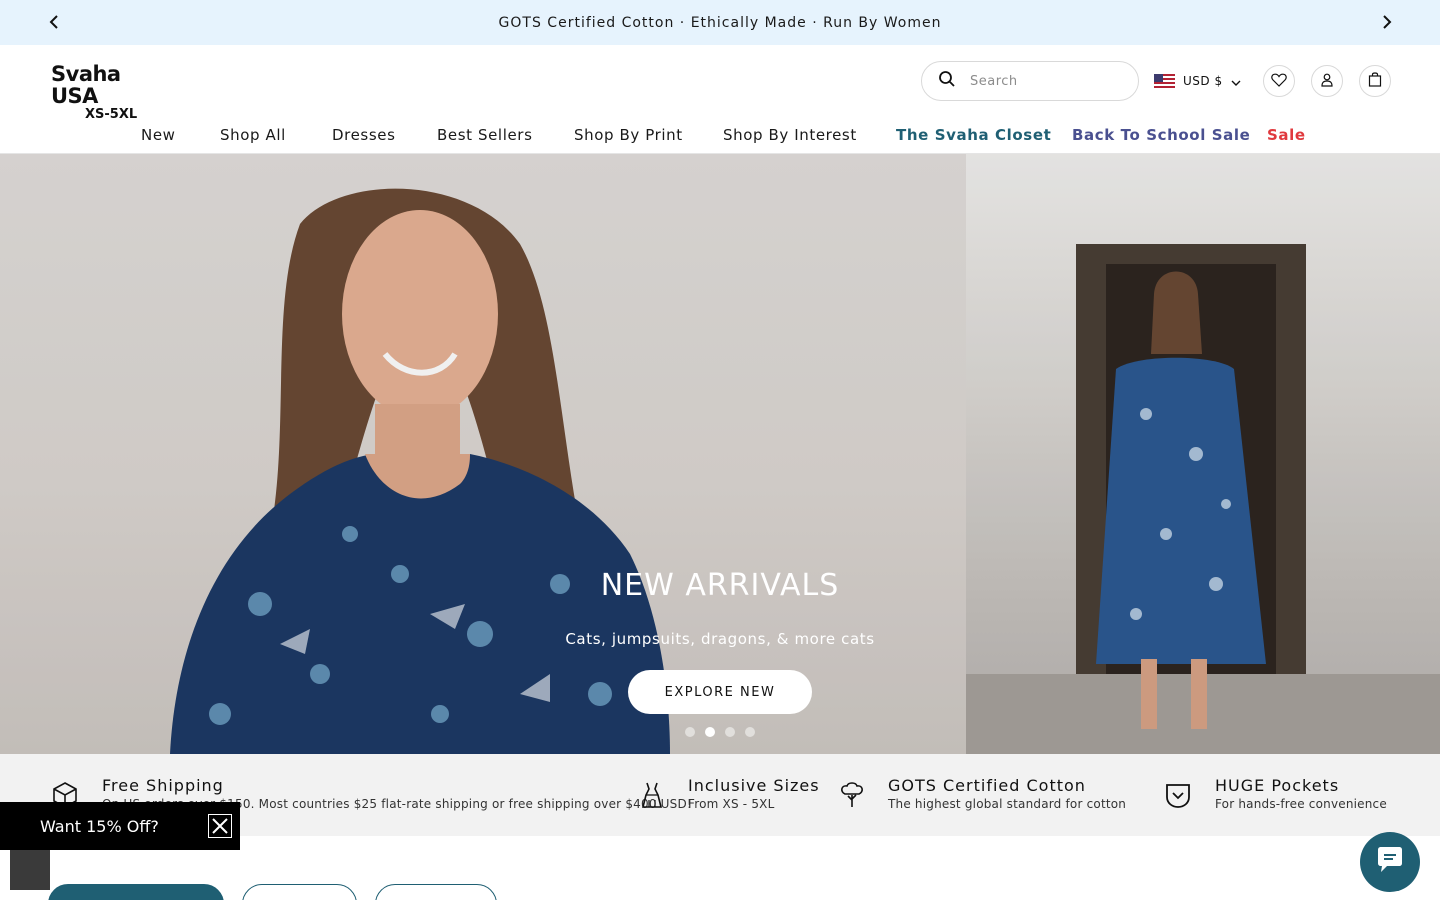 The width and height of the screenshot is (1440, 900). What do you see at coordinates (731, 804) in the screenshot?
I see `feature-desc: From XS - 5XL` at bounding box center [731, 804].